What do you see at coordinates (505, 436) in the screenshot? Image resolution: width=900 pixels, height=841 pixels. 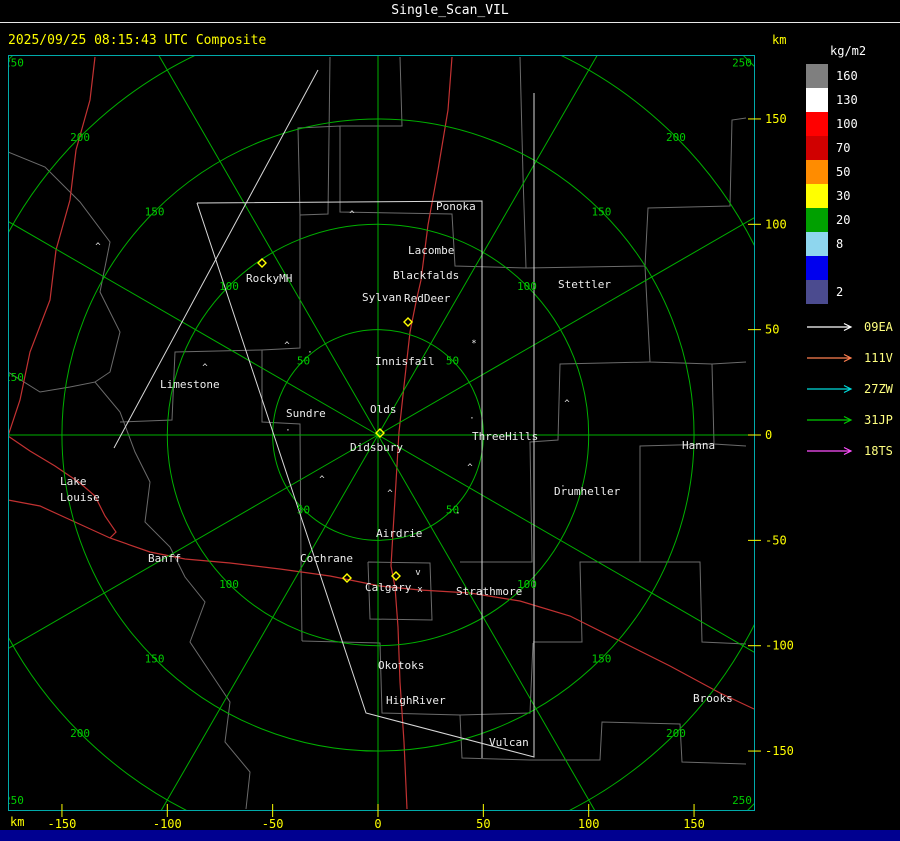 I see `city-label: ThreeHills` at bounding box center [505, 436].